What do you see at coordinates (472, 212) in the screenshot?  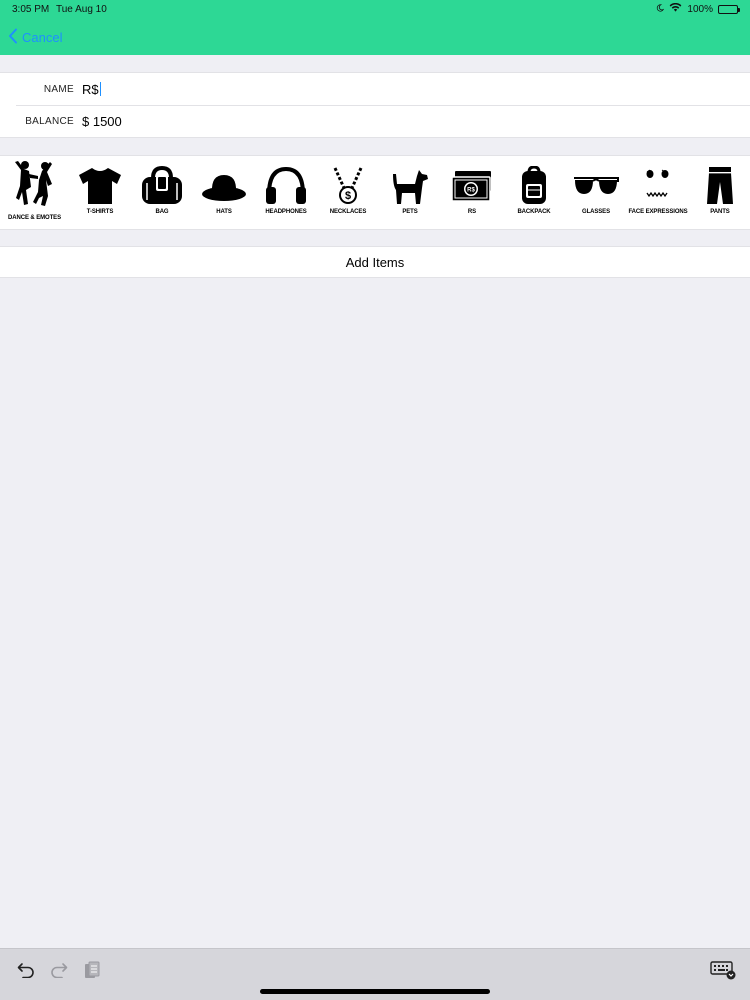 I see `category-label: RS` at bounding box center [472, 212].